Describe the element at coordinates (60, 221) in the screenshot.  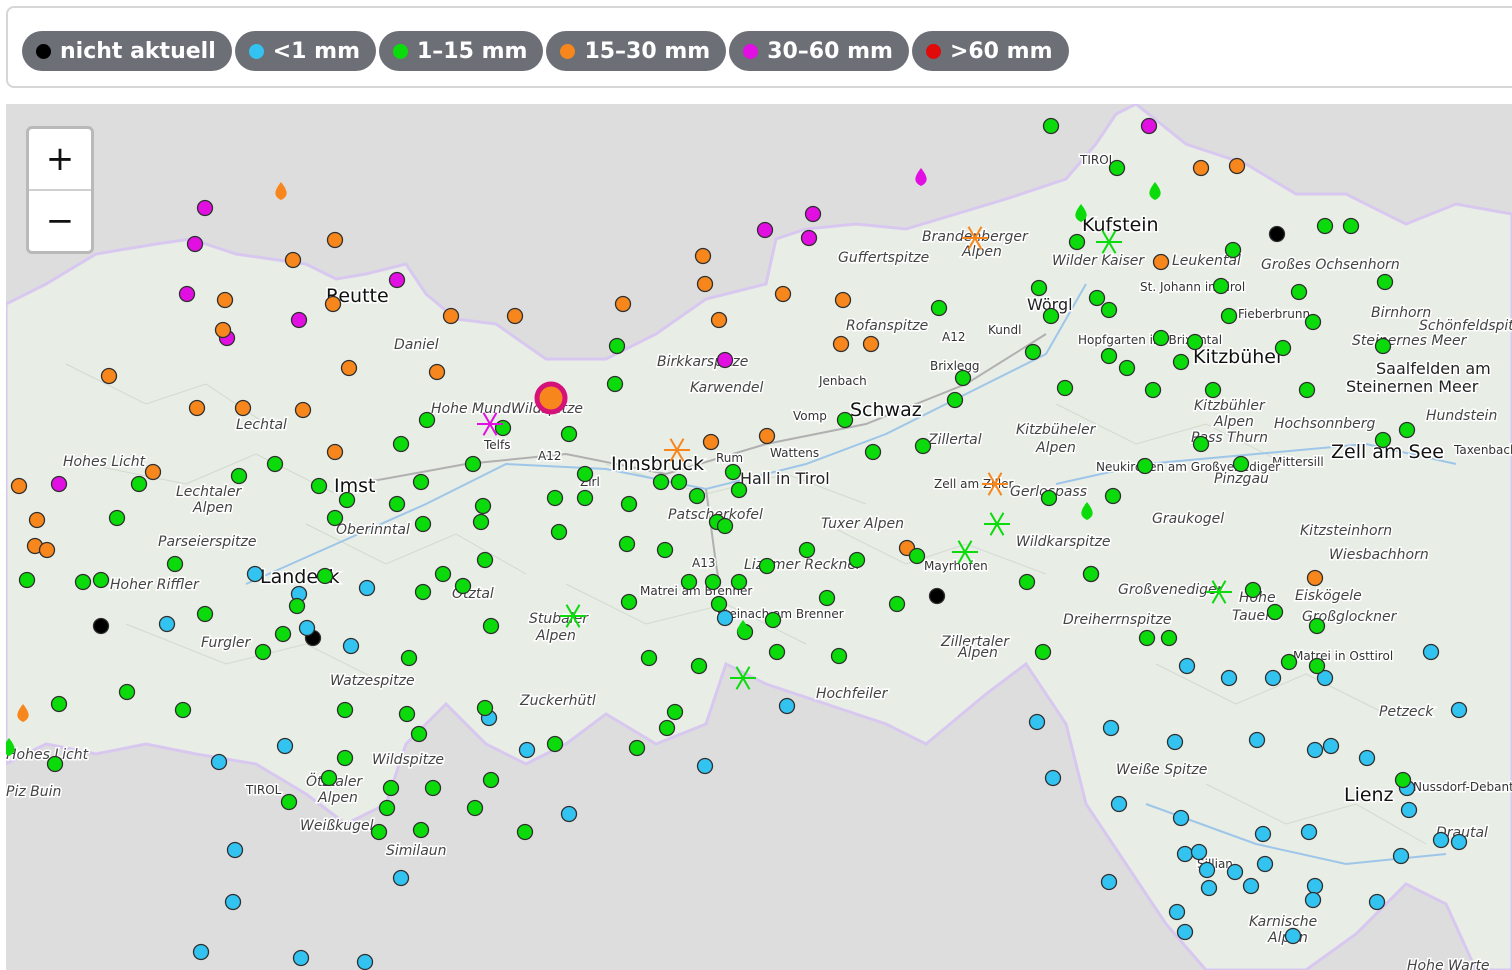
I see `zoom-out-button: −` at that location.